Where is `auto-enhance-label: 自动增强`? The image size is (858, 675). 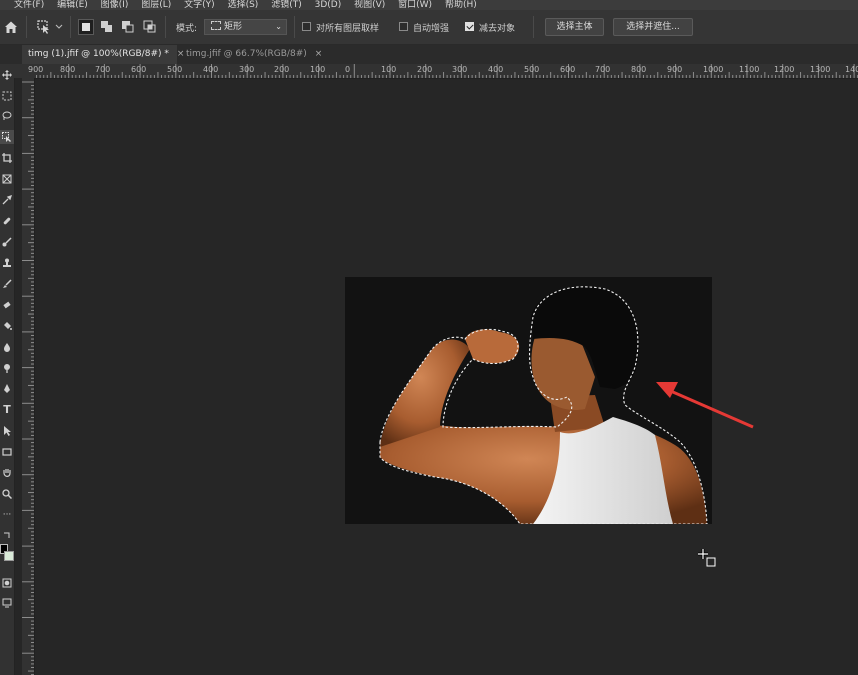
auto-enhance-label: 自动增强 is located at coordinates (431, 29).